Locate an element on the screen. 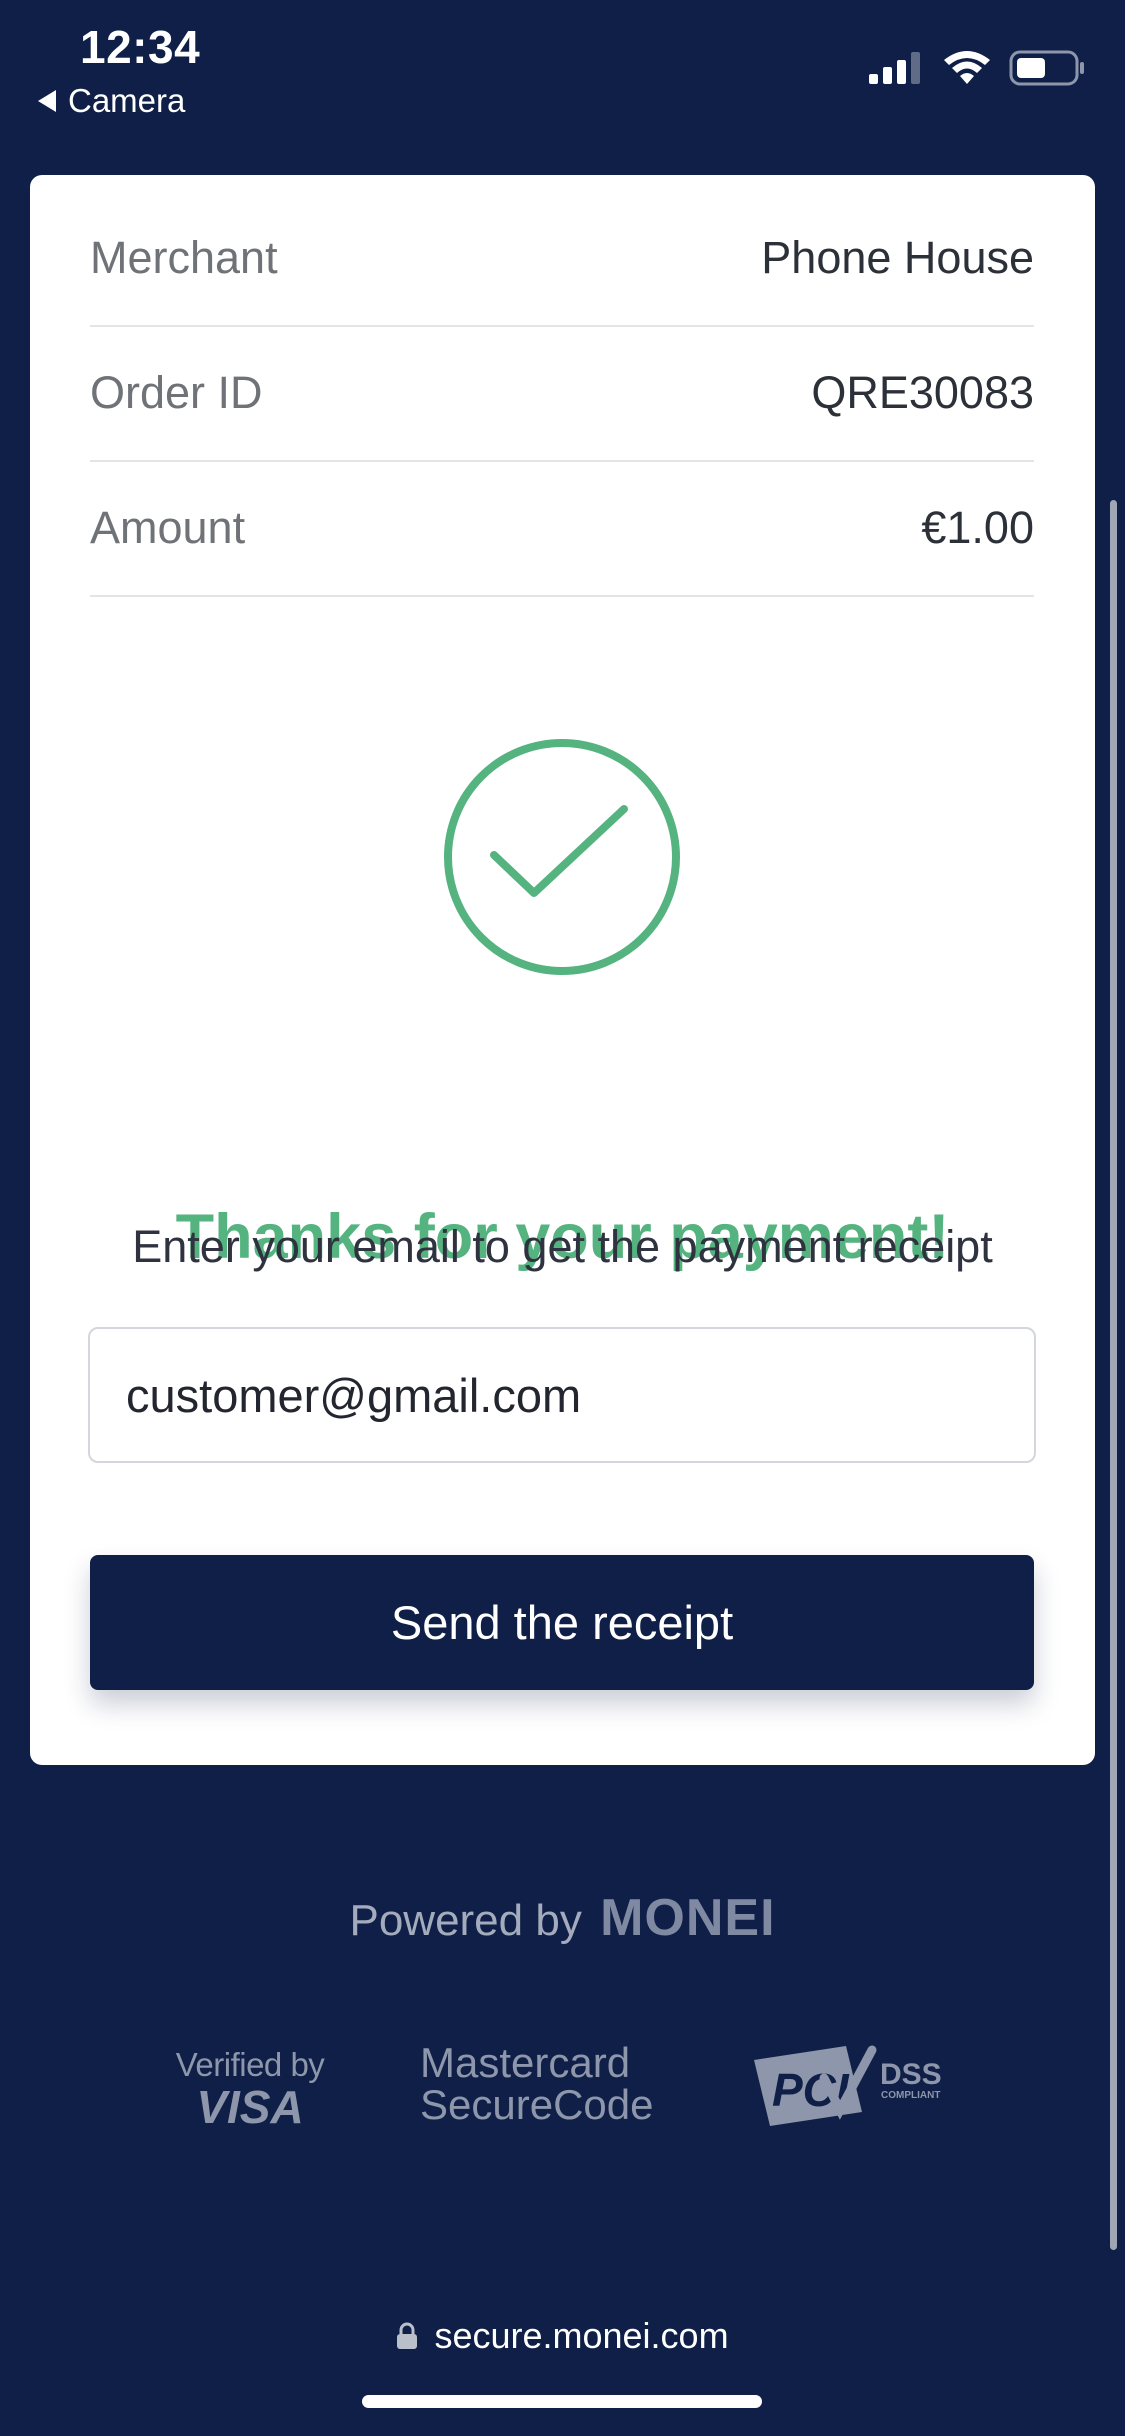  mastercard-line2: SecureCode is located at coordinates (537, 2104).